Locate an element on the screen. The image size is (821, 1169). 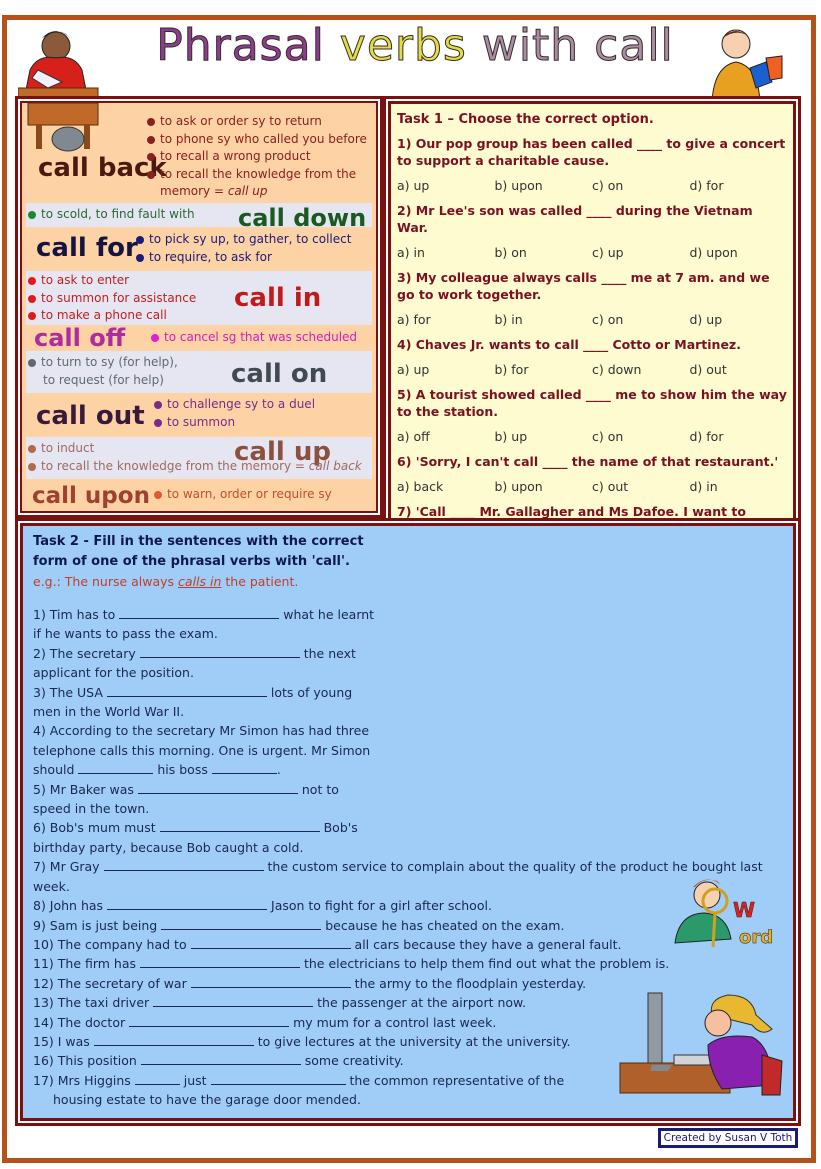
answer-options: a) up b) upon c) on d) for is located at coordinates (592, 185).